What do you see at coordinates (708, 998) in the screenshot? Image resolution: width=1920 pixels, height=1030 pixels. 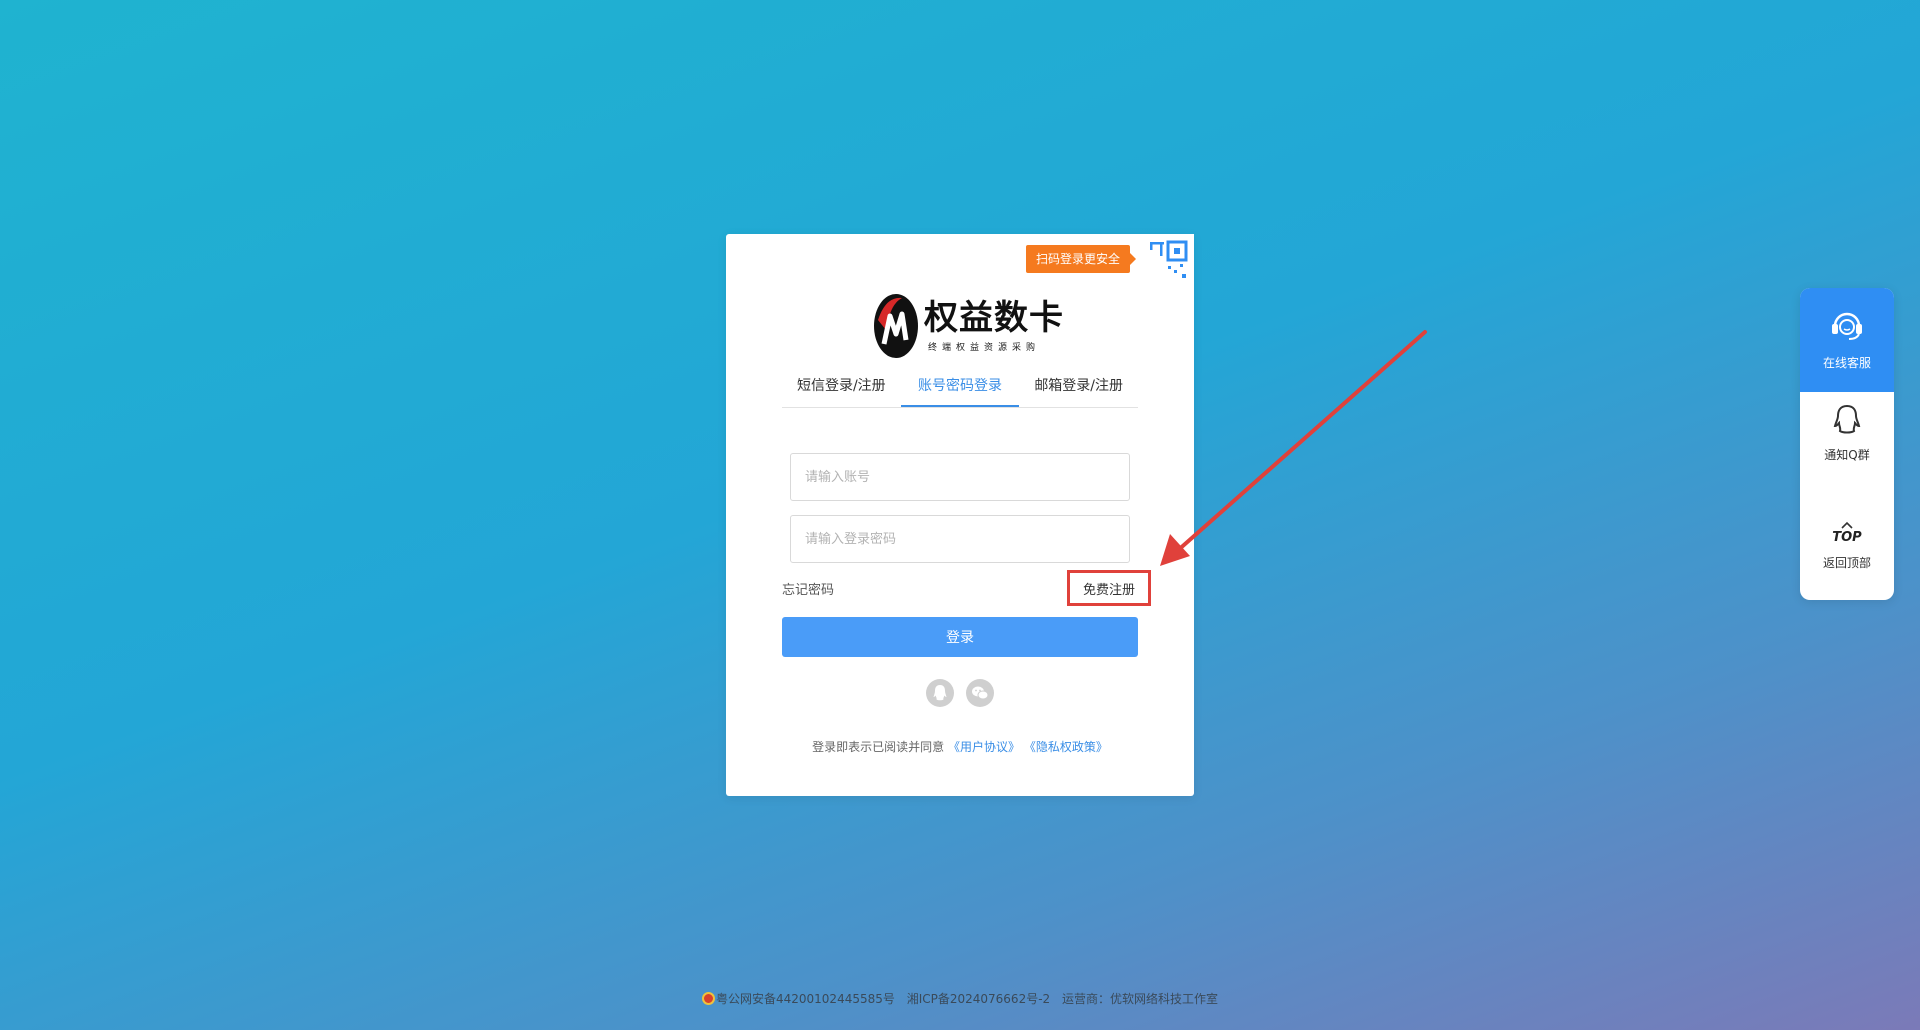 I see `police-badge-icon` at bounding box center [708, 998].